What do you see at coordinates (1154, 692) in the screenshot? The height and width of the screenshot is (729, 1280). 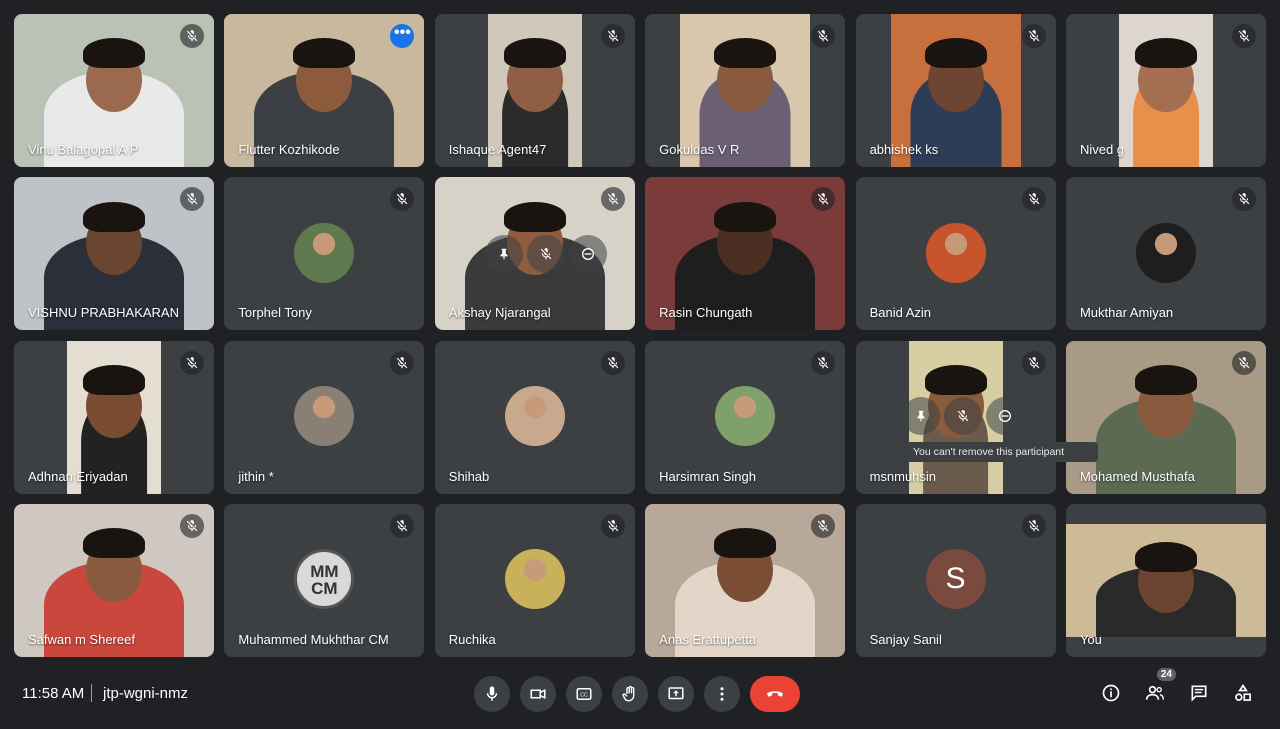 I see `people-icon` at bounding box center [1154, 692].